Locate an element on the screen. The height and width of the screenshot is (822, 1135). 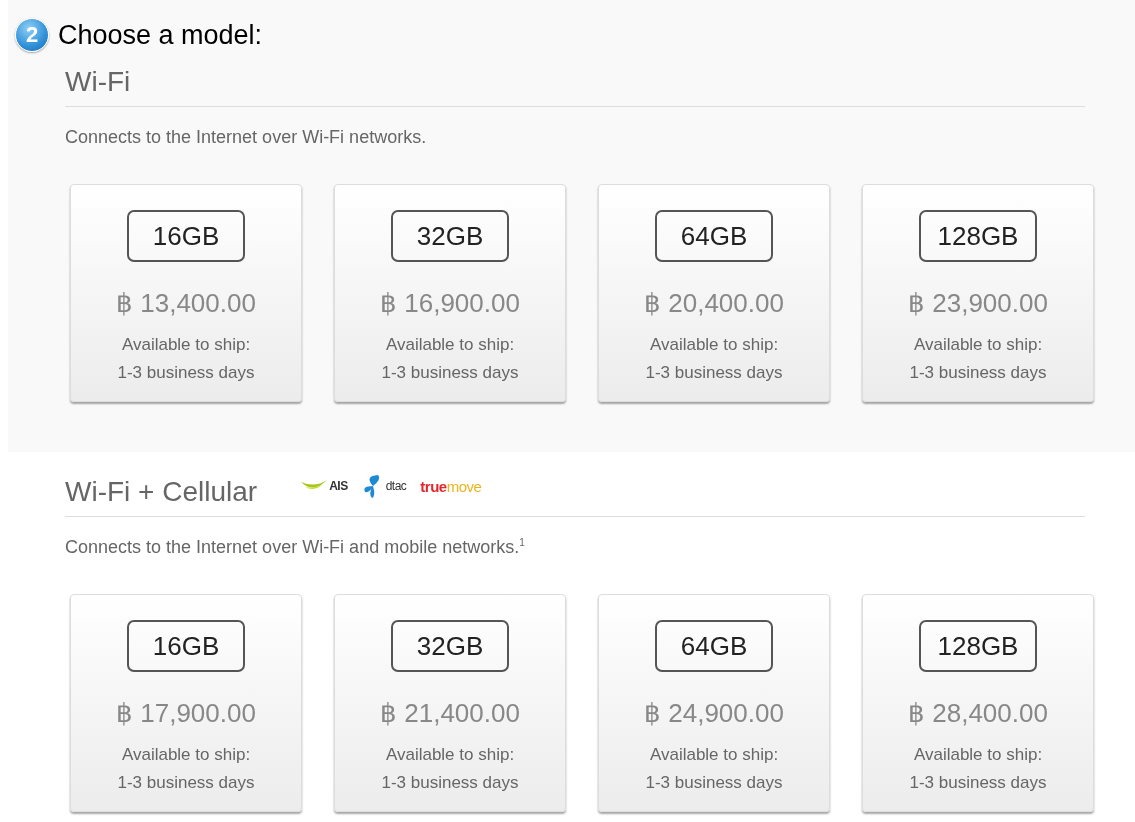
price: ฿ 28,400.00 is located at coordinates (978, 713).